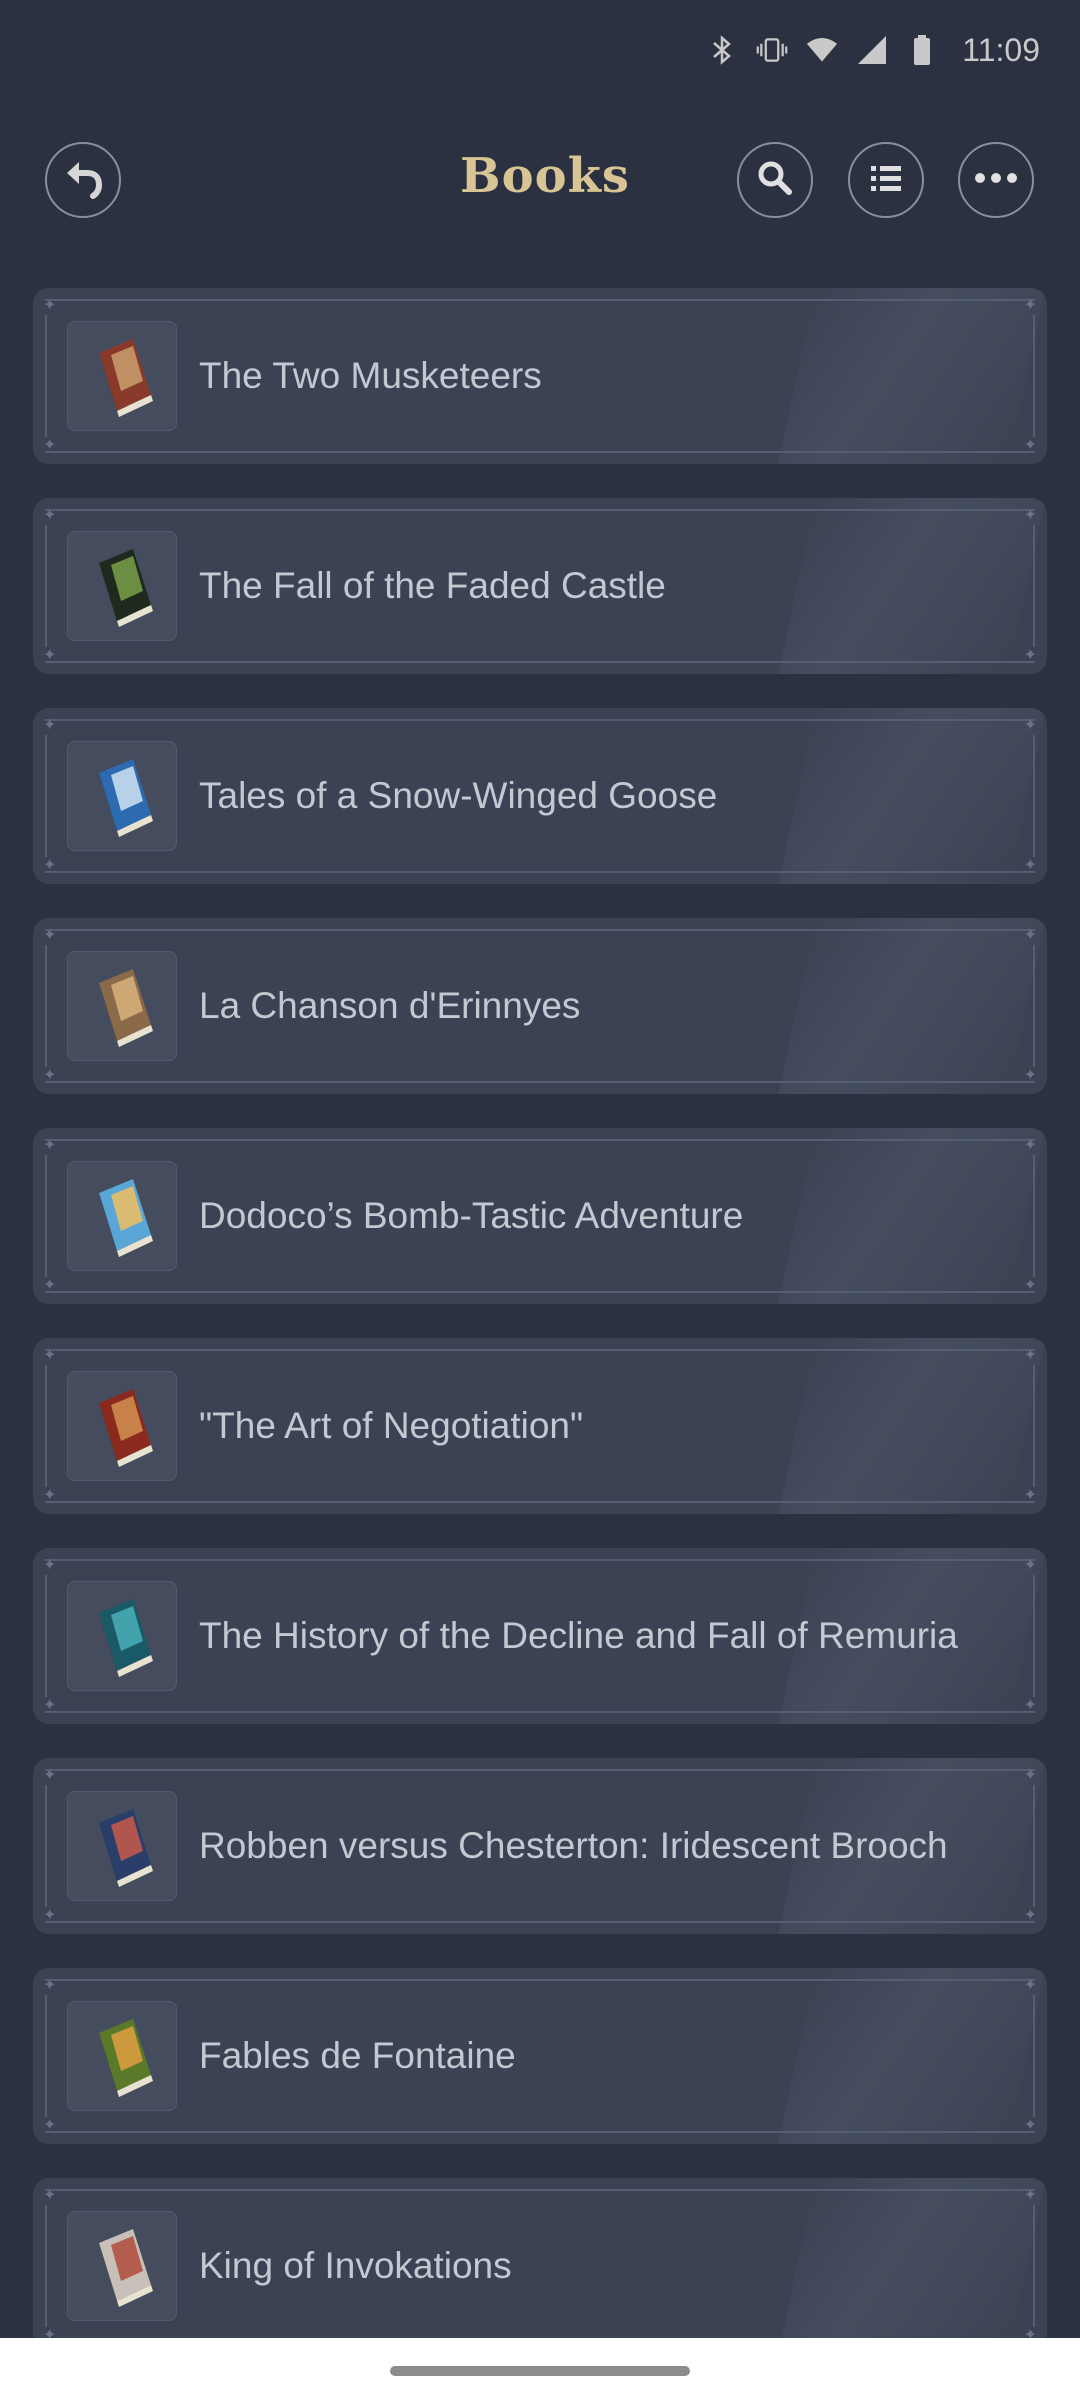 This screenshot has height=2400, width=1080. Describe the element at coordinates (355, 2265) in the screenshot. I see `book-title: King of Invokations` at that location.